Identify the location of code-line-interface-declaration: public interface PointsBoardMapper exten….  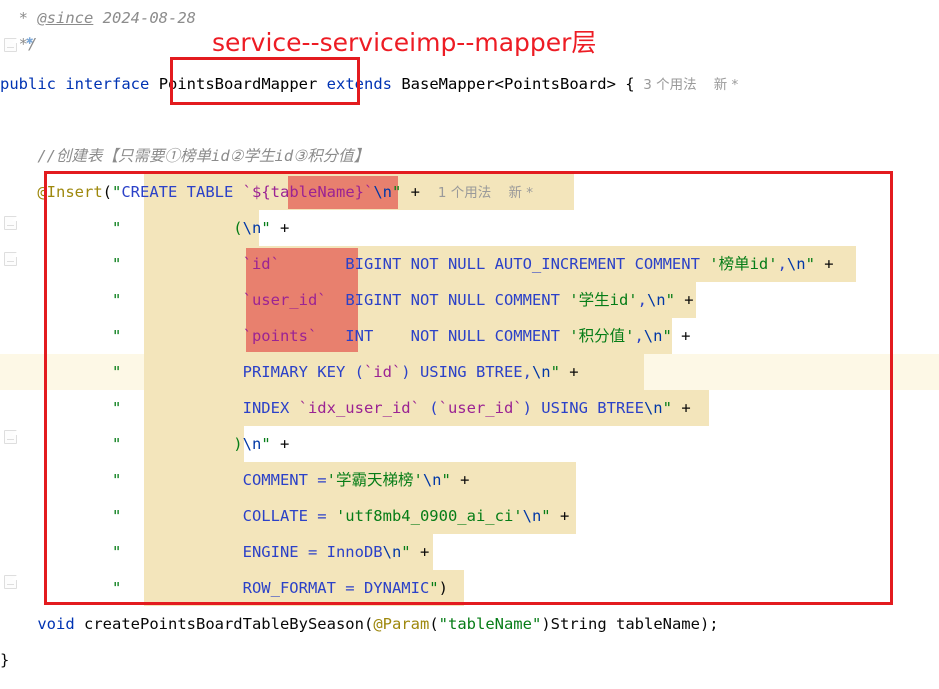
(369, 84).